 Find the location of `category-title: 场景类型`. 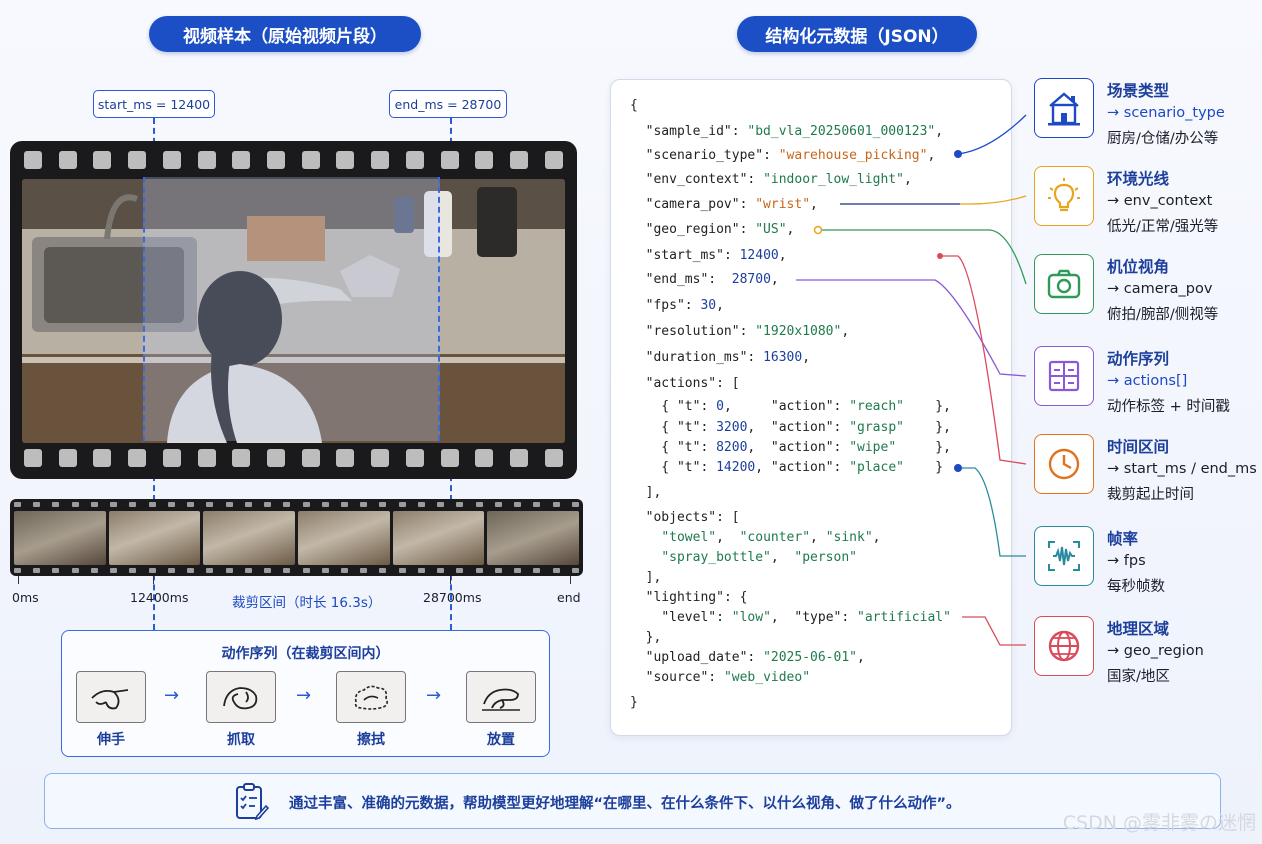

category-title: 场景类型 is located at coordinates (1138, 91).